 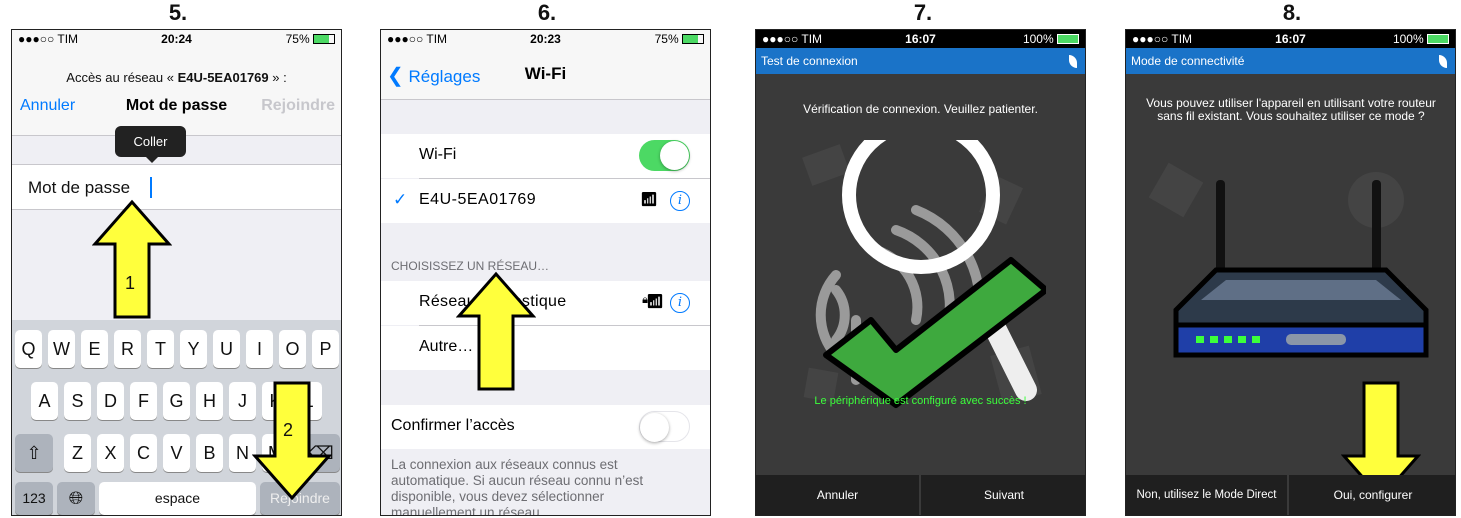 I want to click on router-illustration, so click(x=1288, y=260).